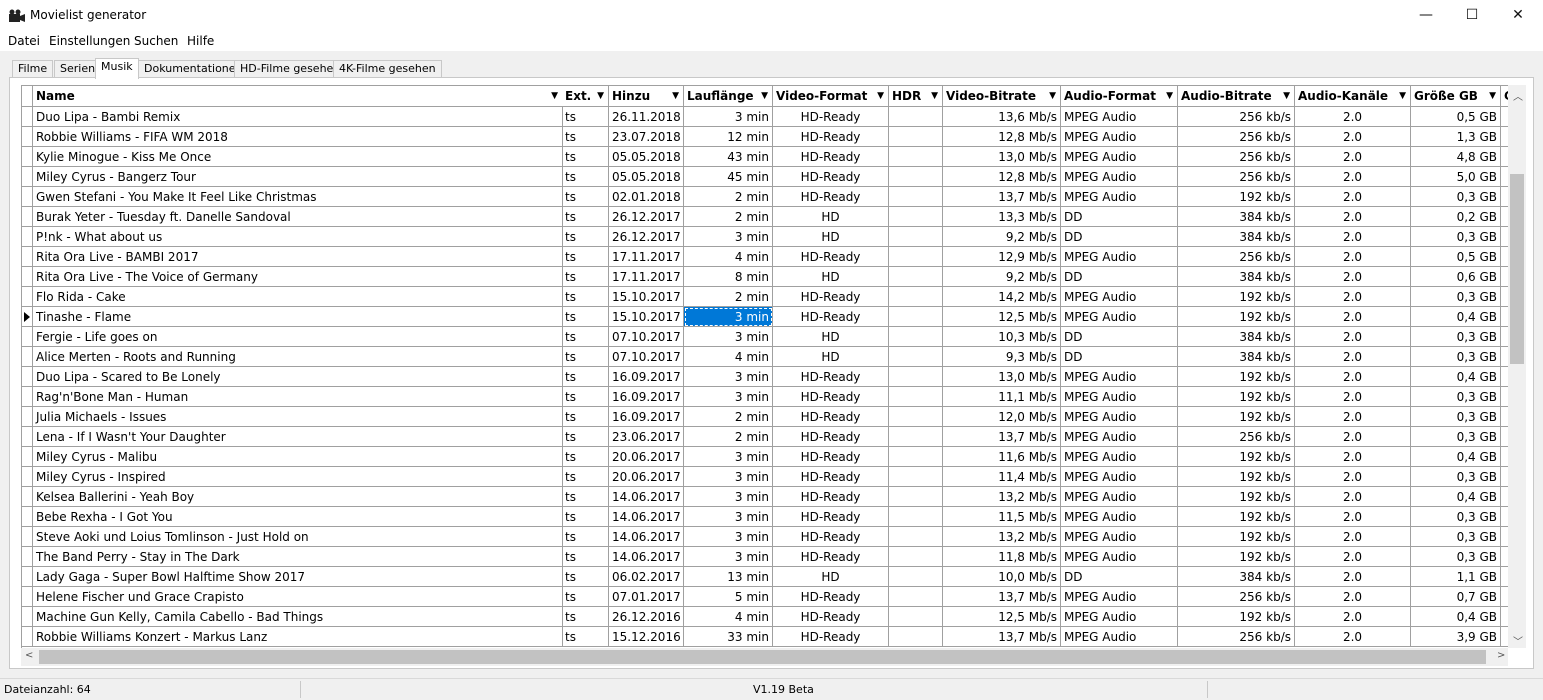  Describe the element at coordinates (1002, 337) in the screenshot. I see `table-cell-video-bitrate: 10,3 Mb/s` at that location.